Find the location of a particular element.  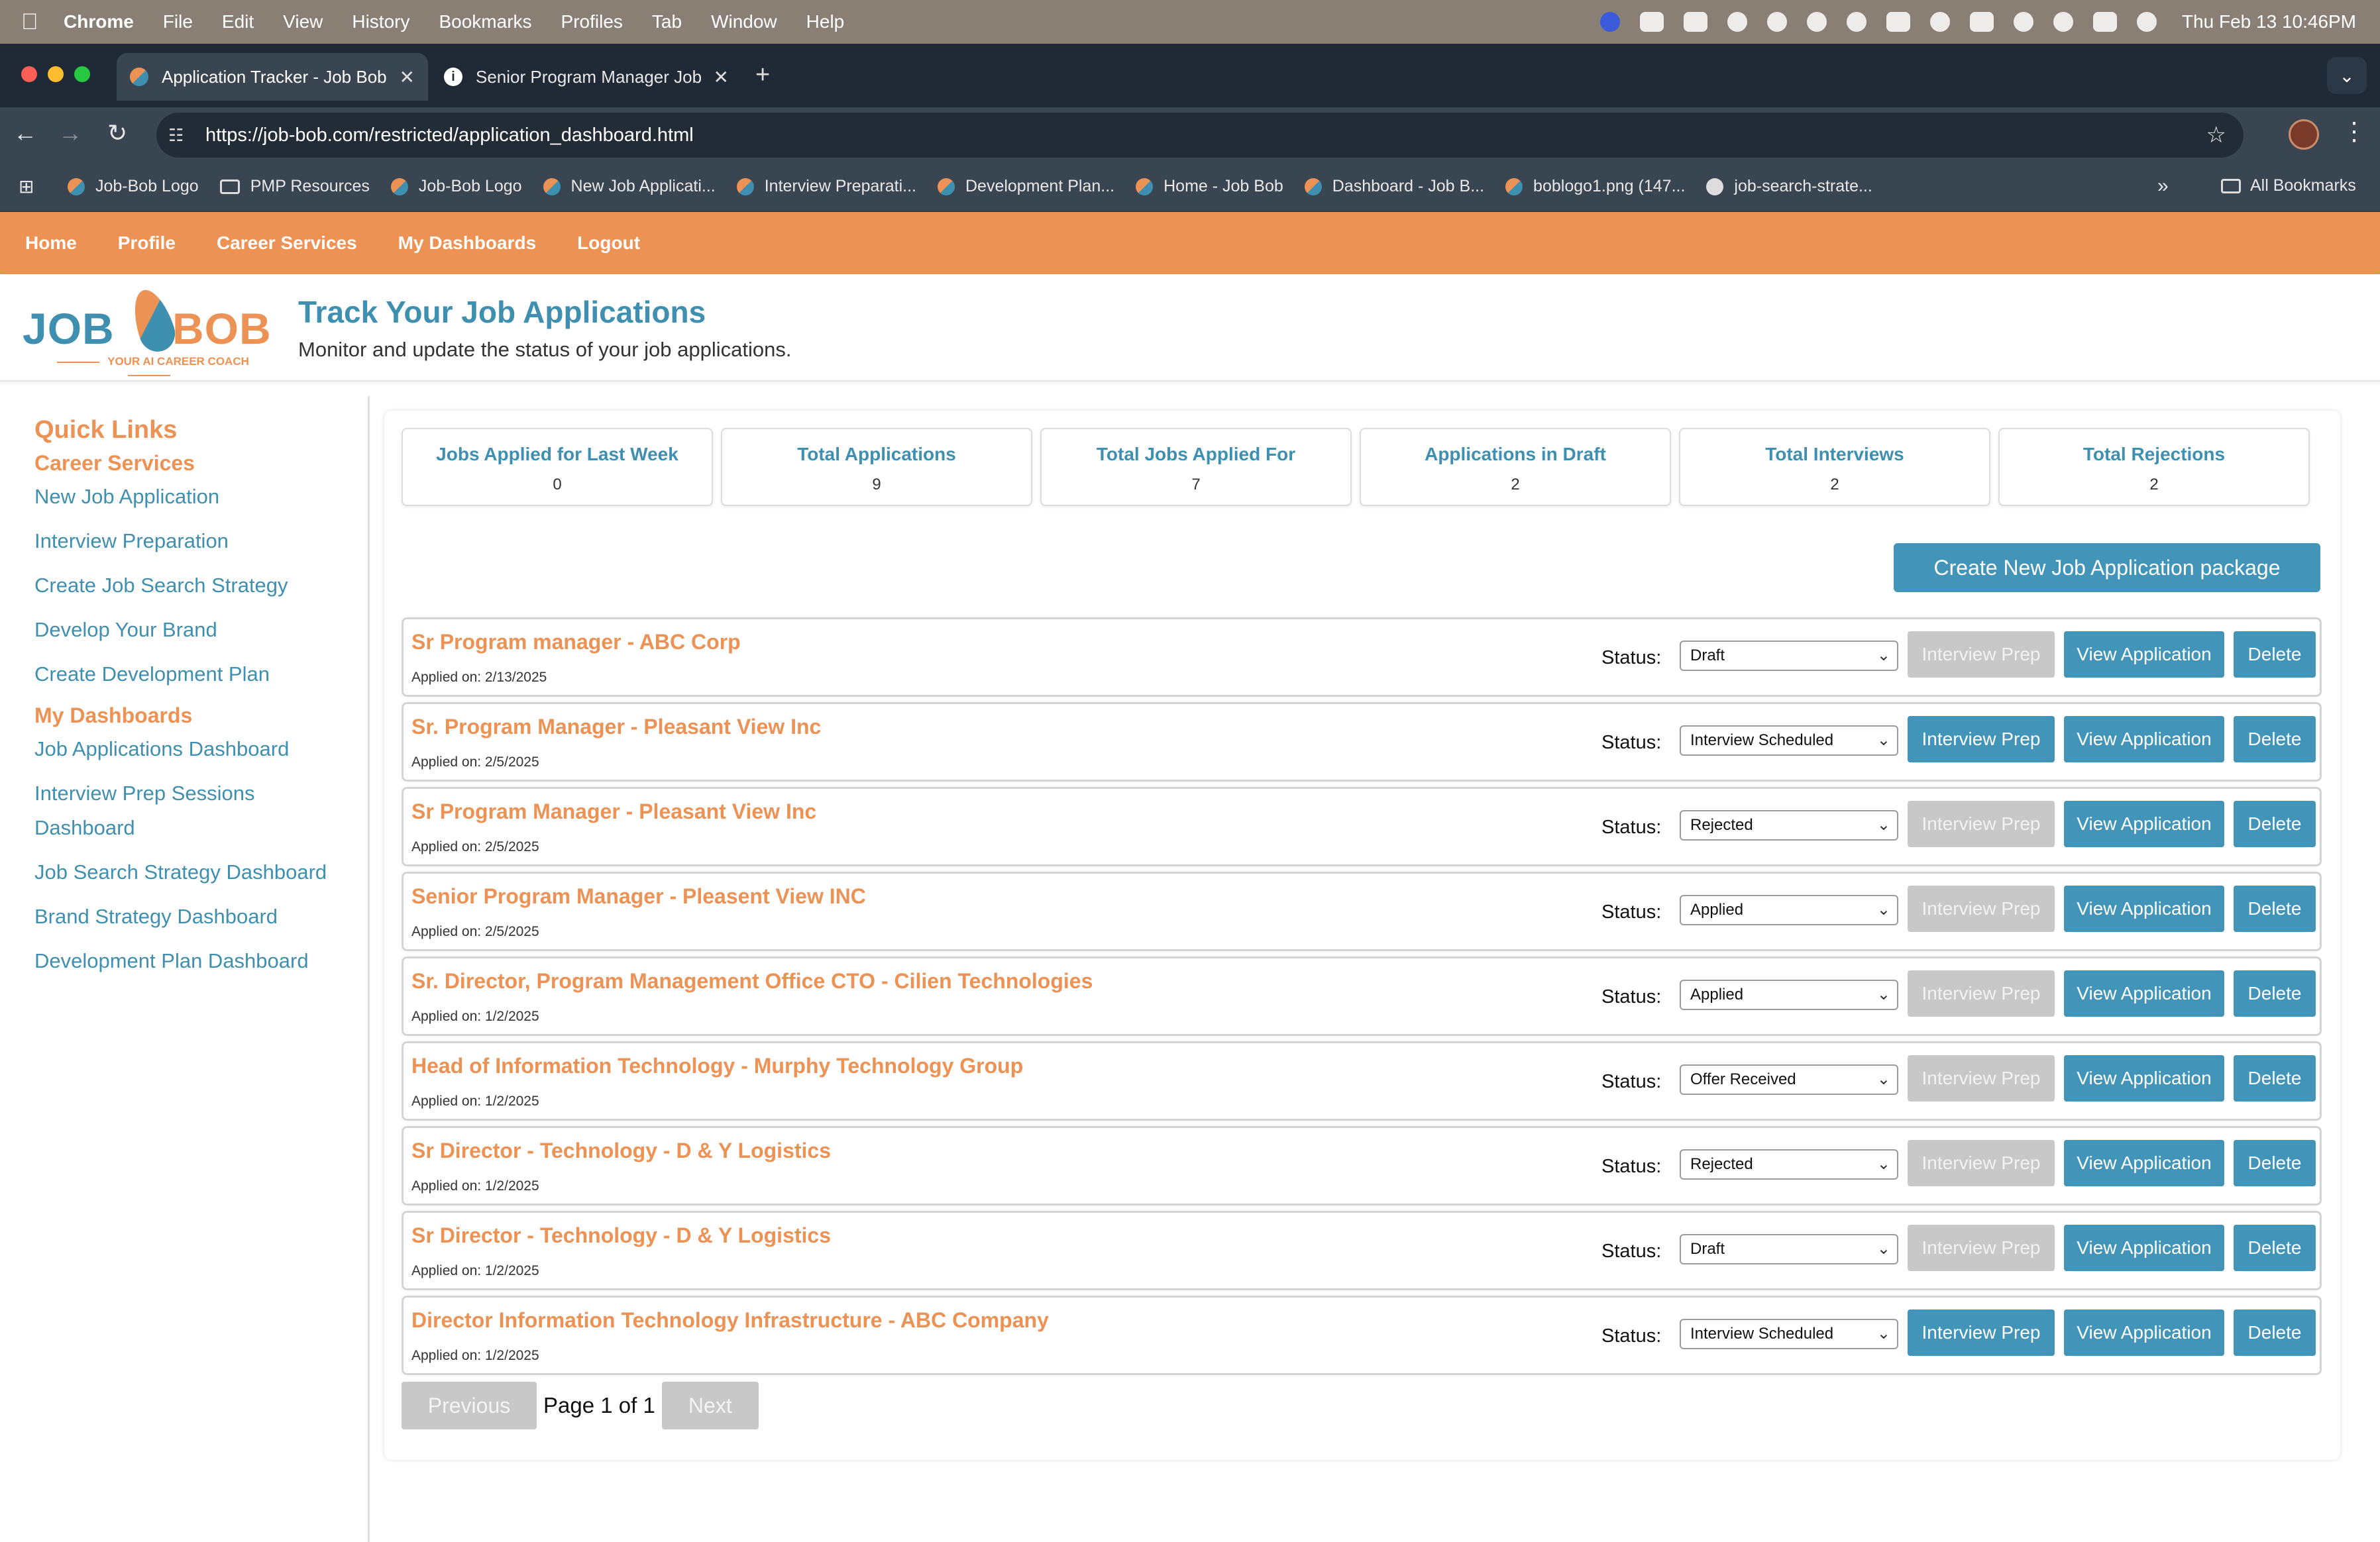

menu-profiles: Profiles is located at coordinates (592, 21).